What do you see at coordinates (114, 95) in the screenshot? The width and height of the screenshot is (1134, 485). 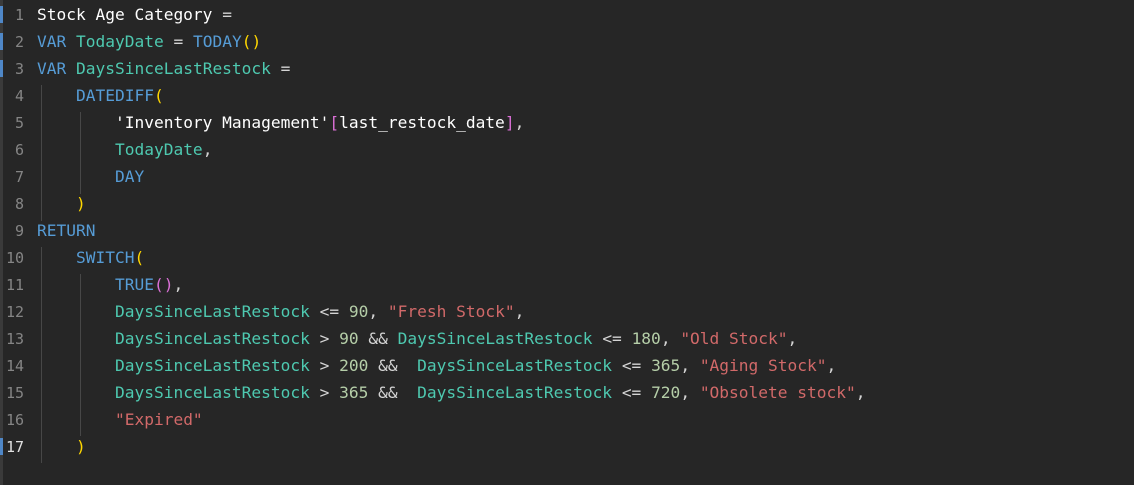 I see `function-name: DATEDIFF` at bounding box center [114, 95].